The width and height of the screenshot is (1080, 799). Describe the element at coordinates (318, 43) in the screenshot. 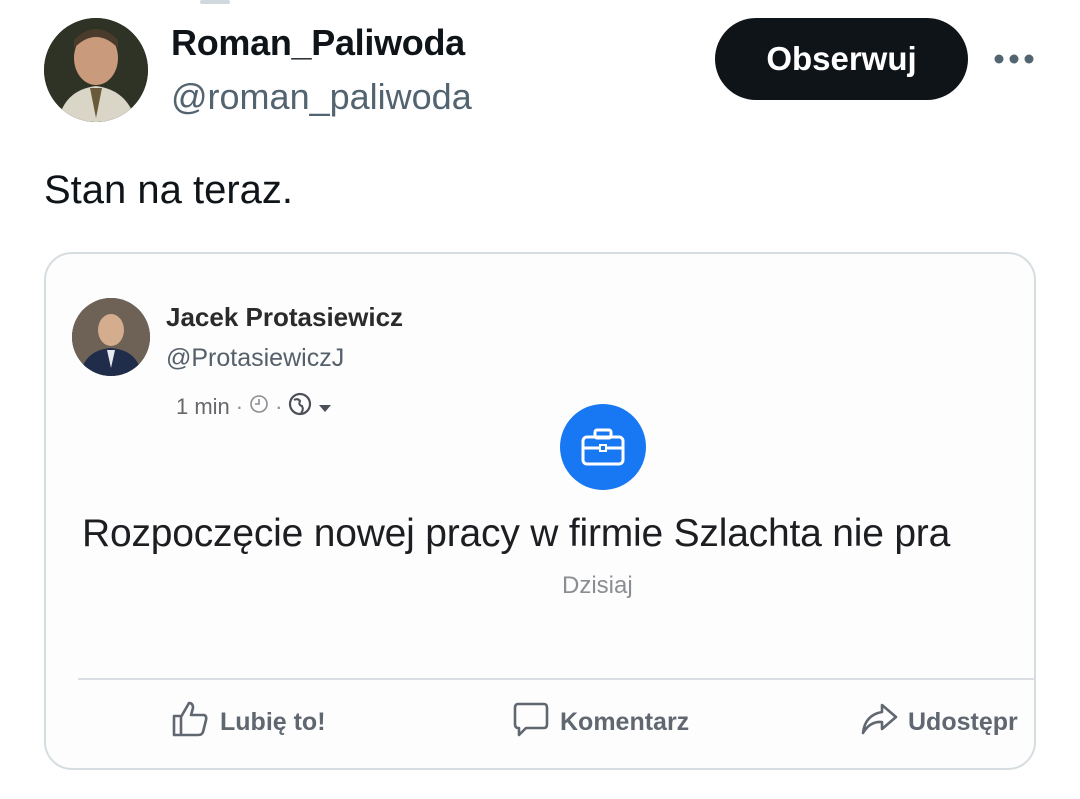

I see `author-display-name: Roman_Paliwoda` at that location.